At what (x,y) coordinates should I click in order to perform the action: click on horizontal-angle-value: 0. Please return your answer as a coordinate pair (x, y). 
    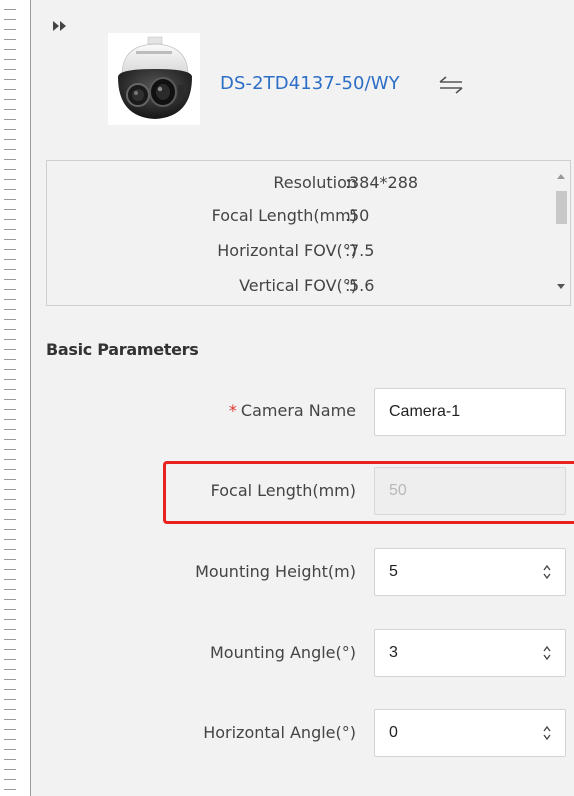
    Looking at the image, I should click on (393, 732).